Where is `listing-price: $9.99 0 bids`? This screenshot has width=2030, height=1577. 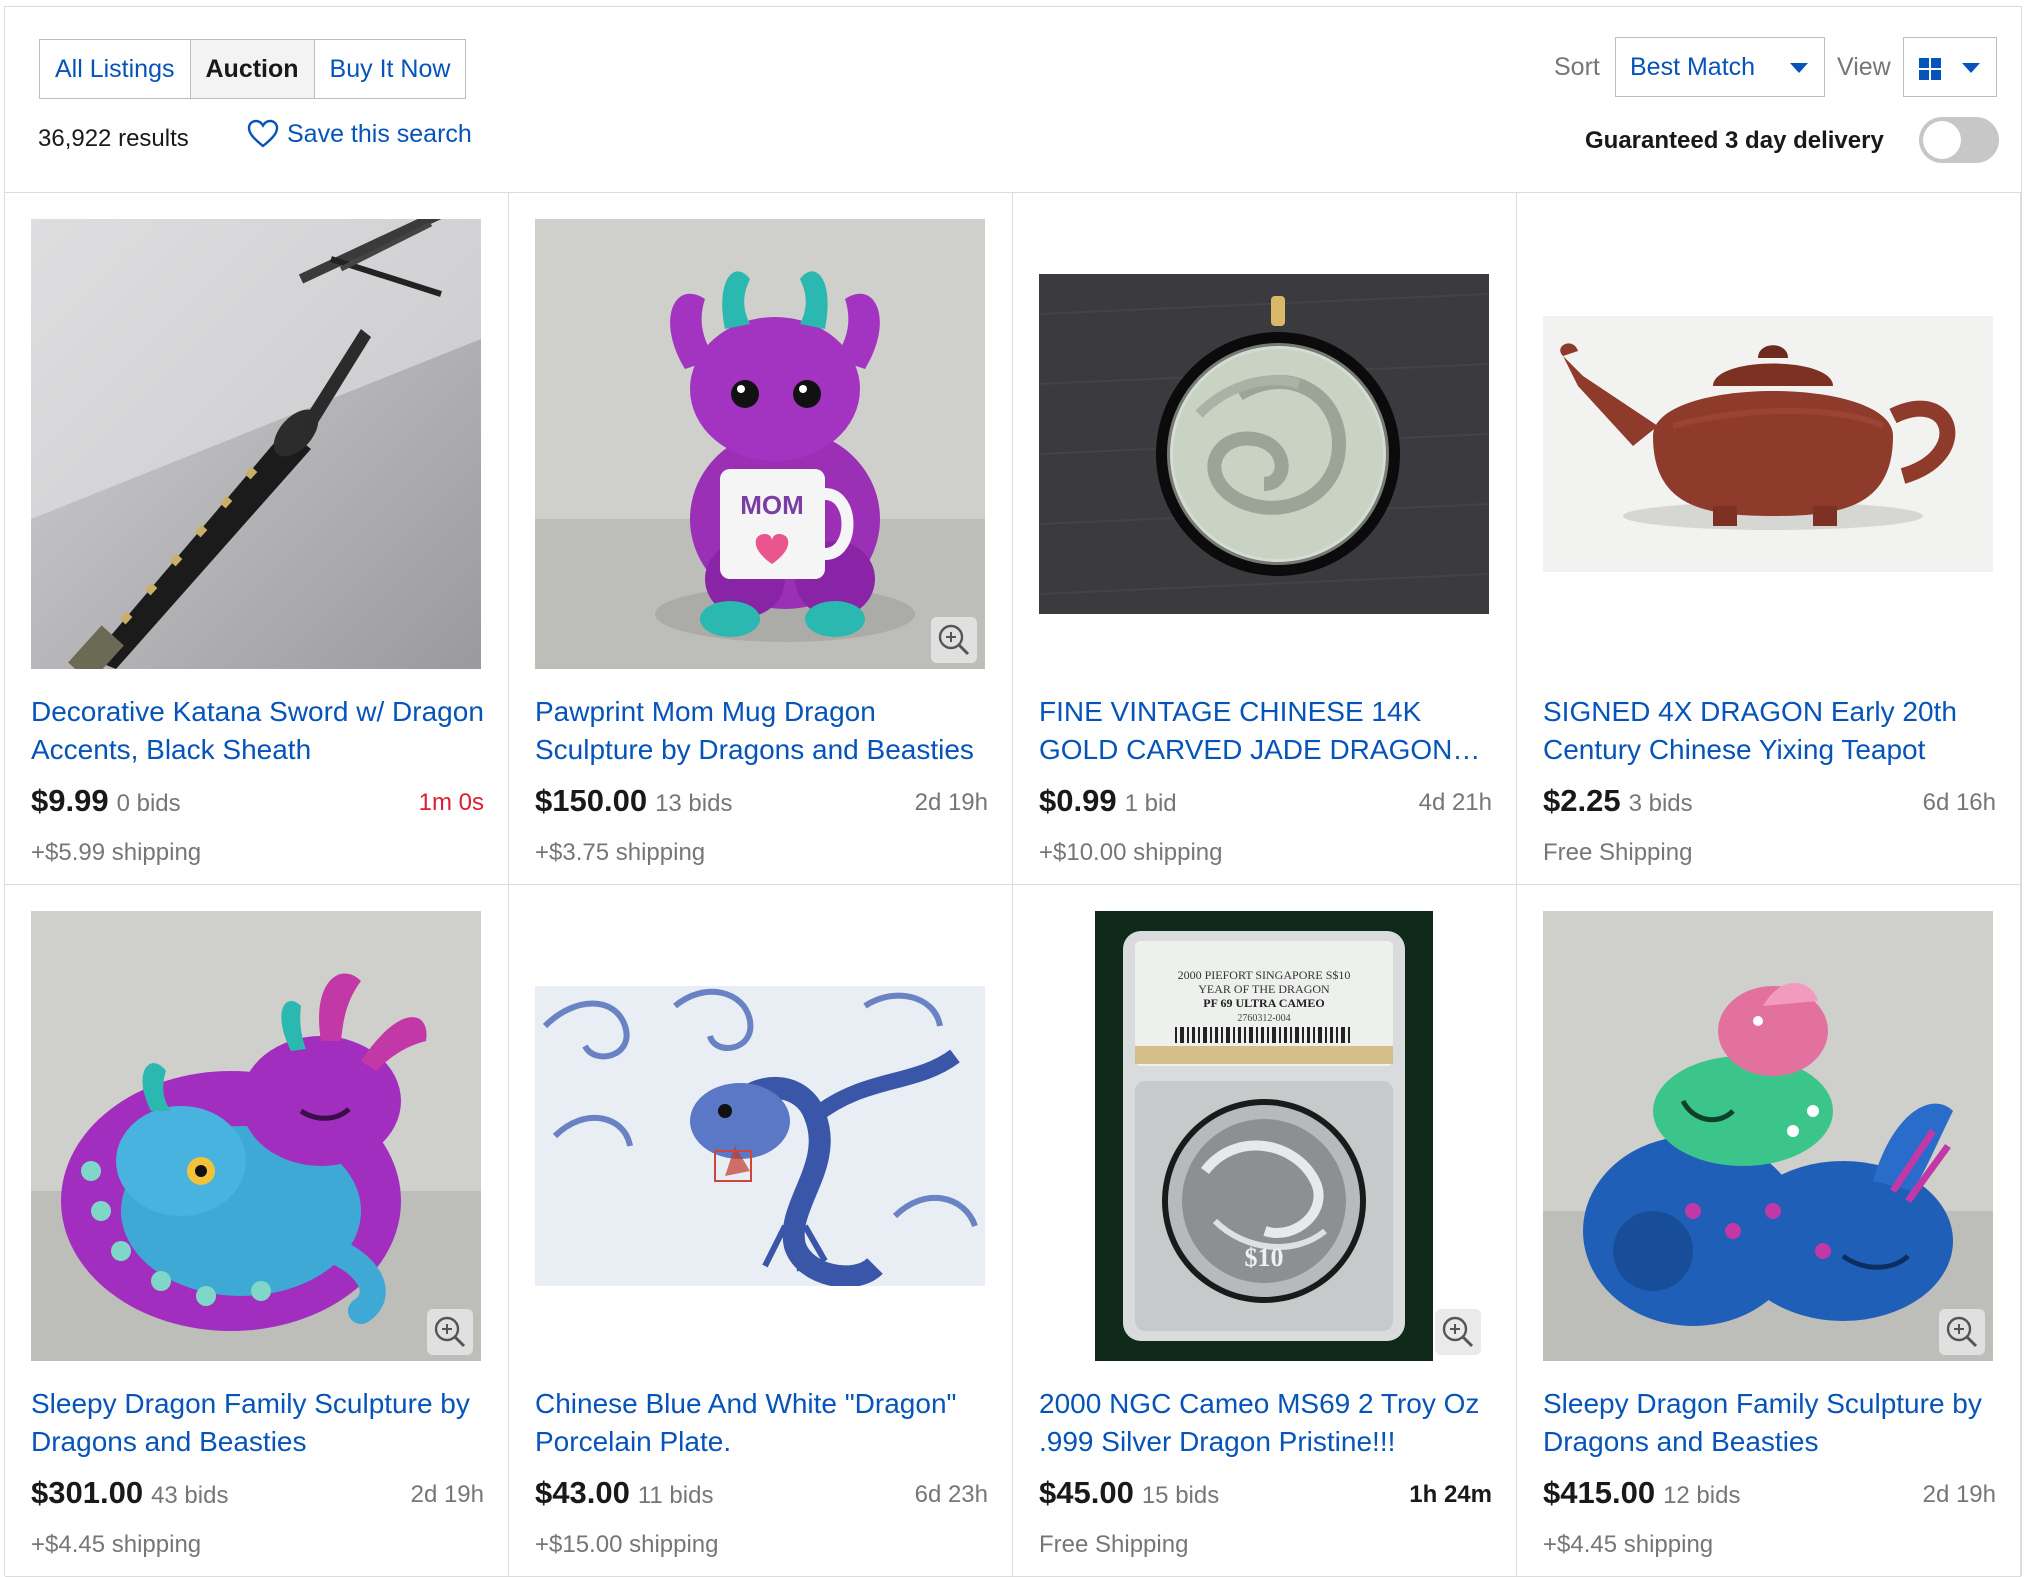
listing-price: $9.99 0 bids is located at coordinates (106, 801).